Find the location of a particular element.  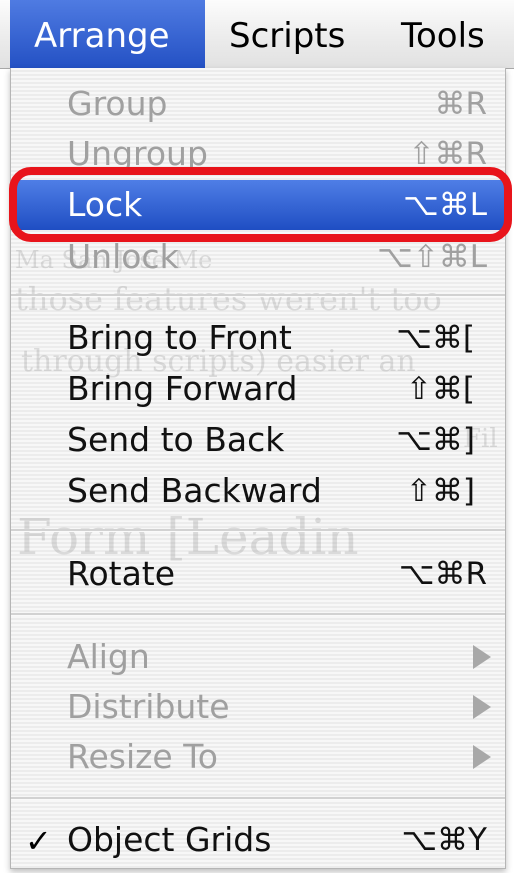

menu-item-bring-to-front: Bring to Front ⌥⌘[ is located at coordinates (258, 338).